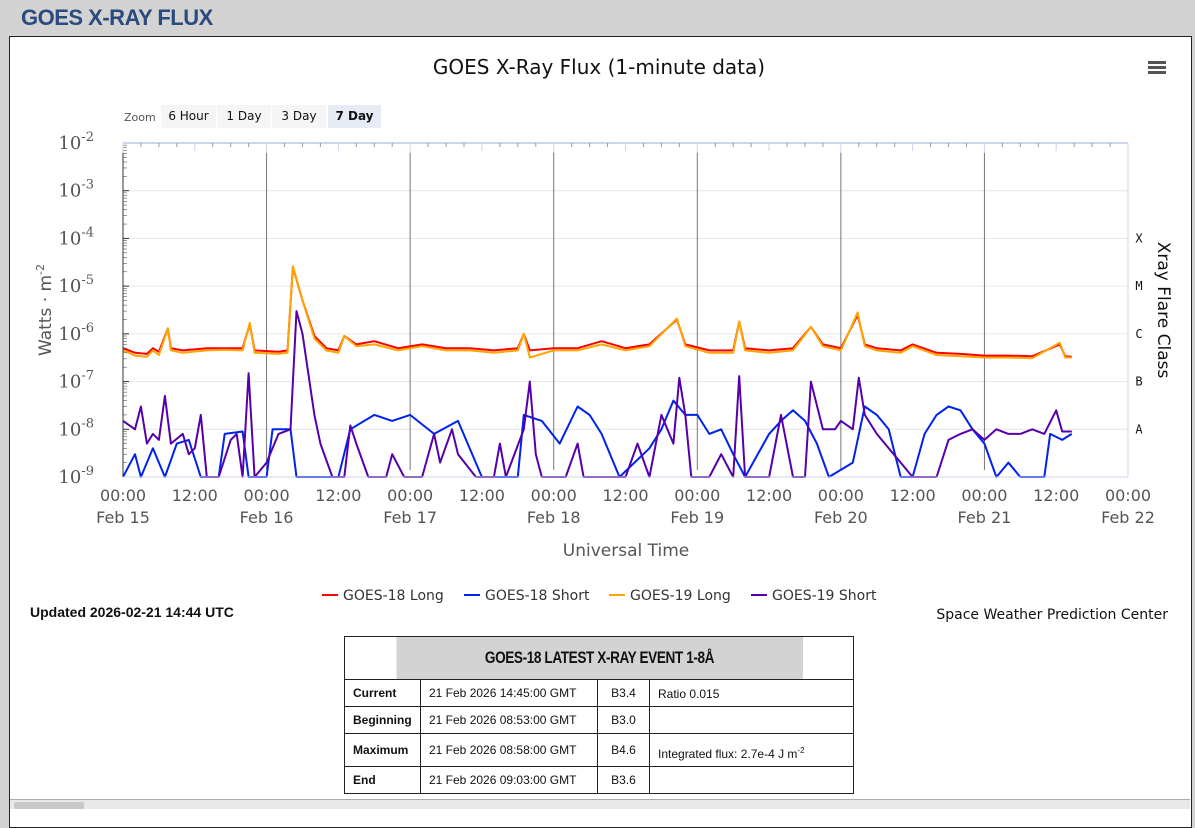  What do you see at coordinates (1157, 68) in the screenshot?
I see `hamburger-menu-icon` at bounding box center [1157, 68].